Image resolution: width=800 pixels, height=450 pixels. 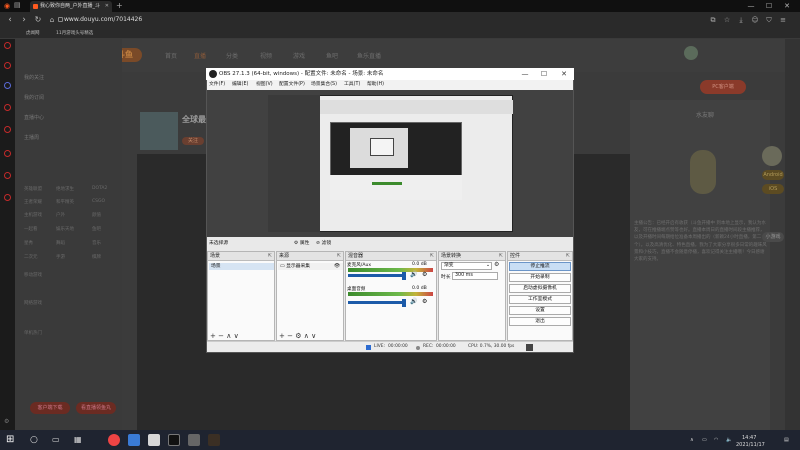 I want to click on category-item: 绝地求生, so click(x=65, y=189).